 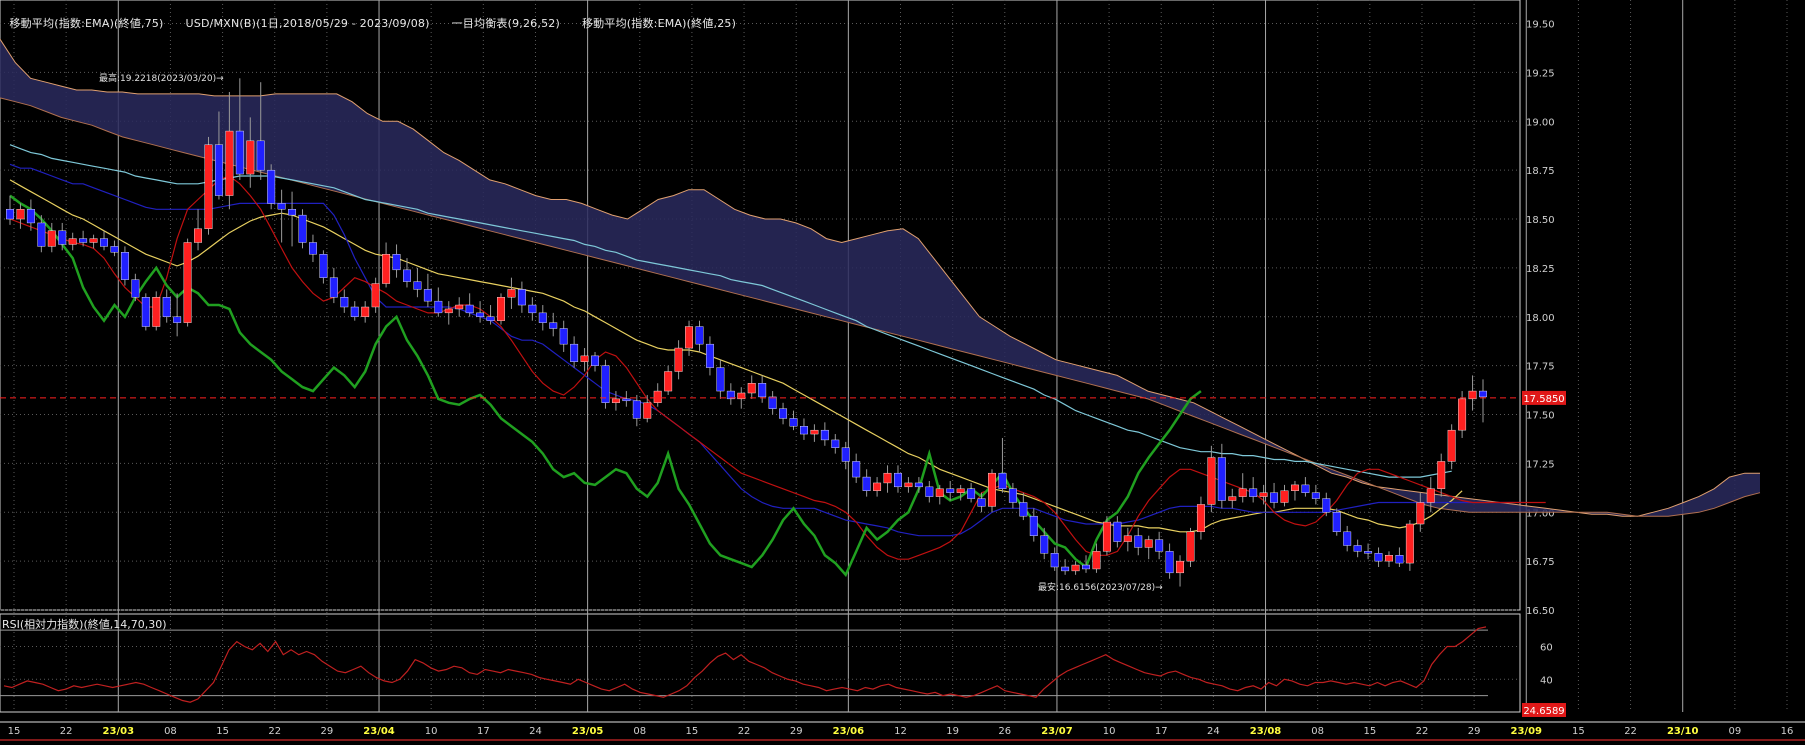 I want to click on ema75-label: 移動平均(指数:EMA)(終値,75), so click(x=86, y=23).